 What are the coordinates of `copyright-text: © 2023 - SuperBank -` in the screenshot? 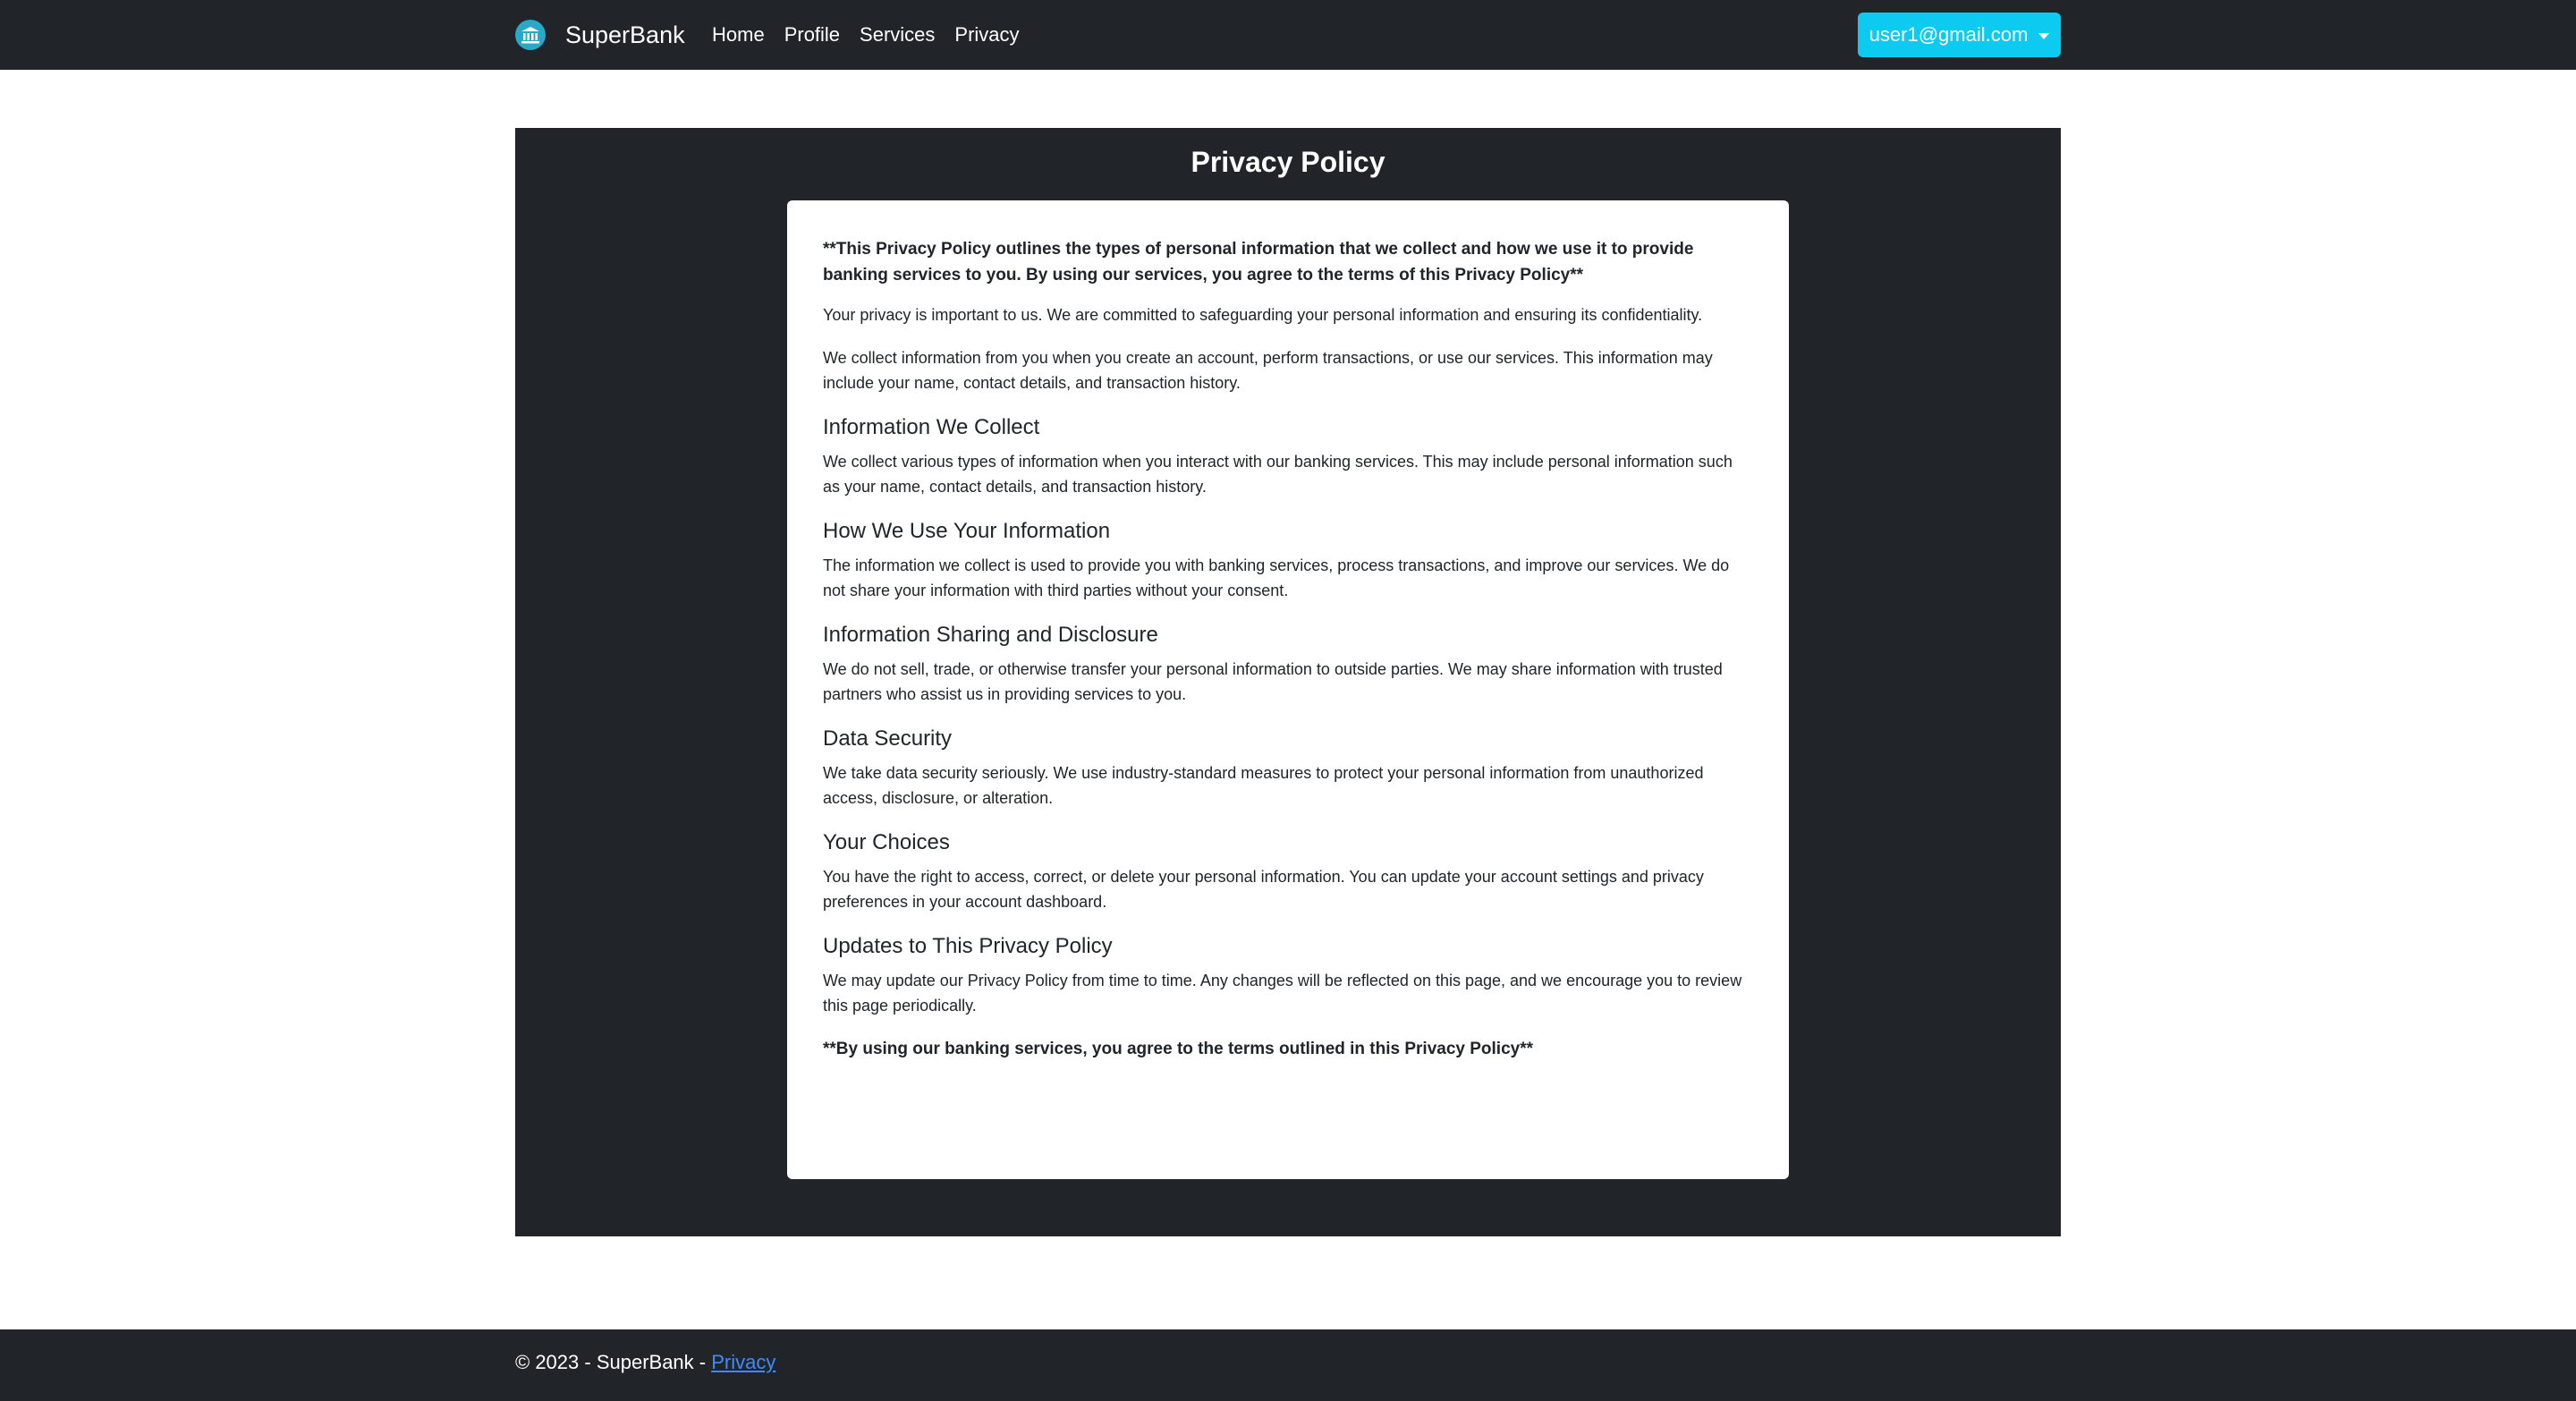 It's located at (613, 1362).